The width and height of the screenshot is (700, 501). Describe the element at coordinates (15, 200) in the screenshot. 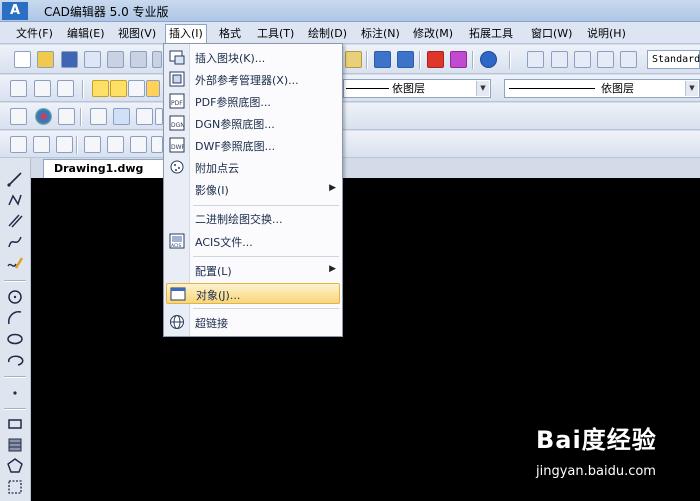

I see `polyline-tool-icon` at that location.